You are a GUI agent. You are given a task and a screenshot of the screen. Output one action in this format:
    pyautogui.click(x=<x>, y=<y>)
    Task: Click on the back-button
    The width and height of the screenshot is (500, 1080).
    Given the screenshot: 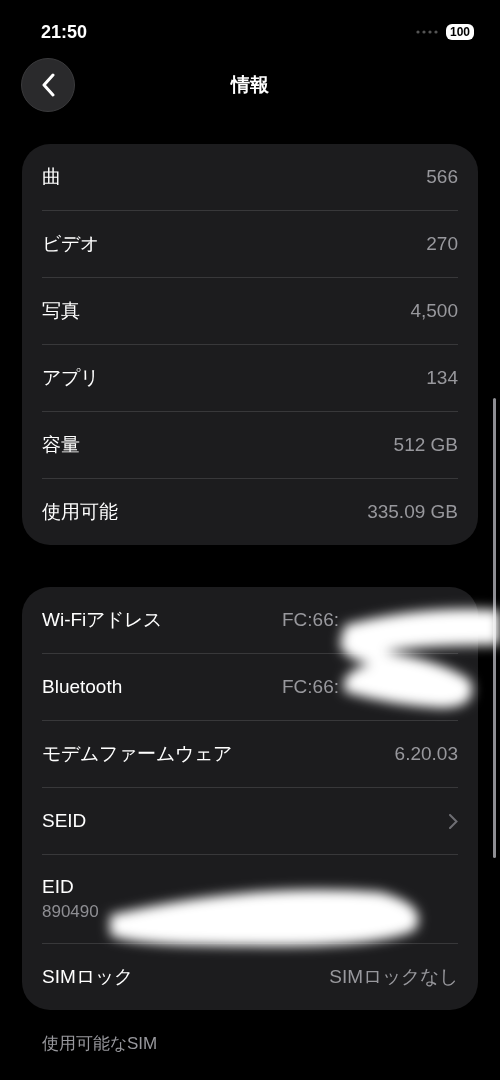 What is the action you would take?
    pyautogui.click(x=48, y=85)
    